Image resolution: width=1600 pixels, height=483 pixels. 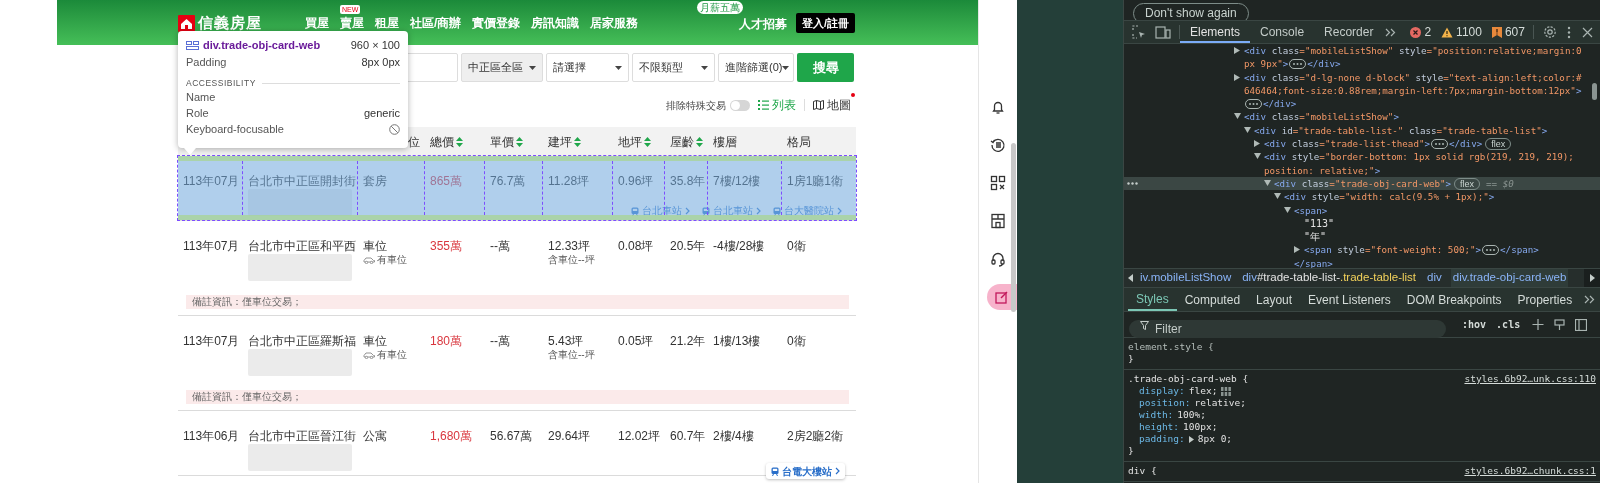 I want to click on column-header: 格局, so click(x=799, y=141).